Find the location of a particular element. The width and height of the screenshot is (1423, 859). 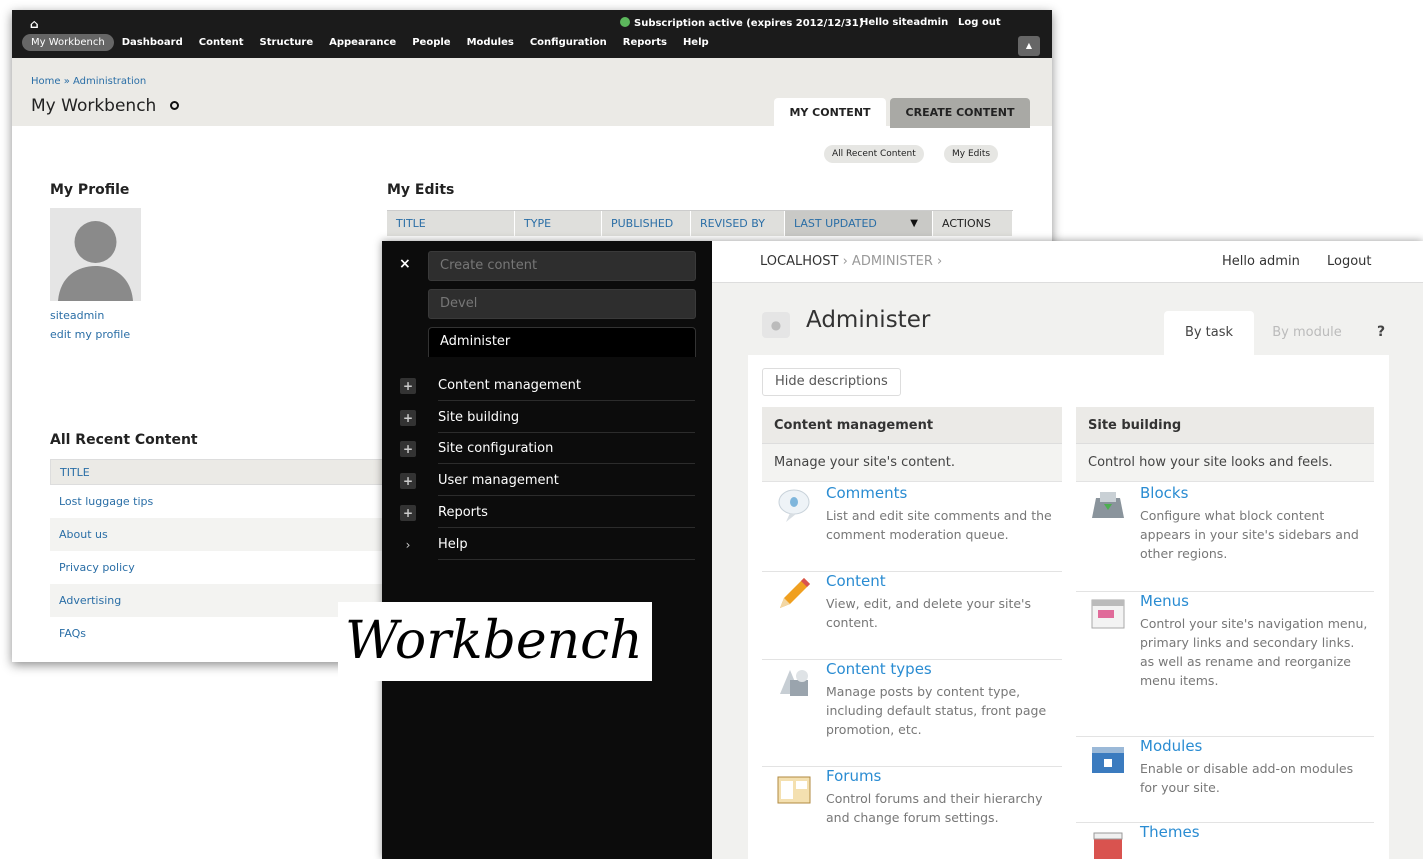

breadcrumb: LOCALHOST › ADMINISTER › is located at coordinates (851, 261).